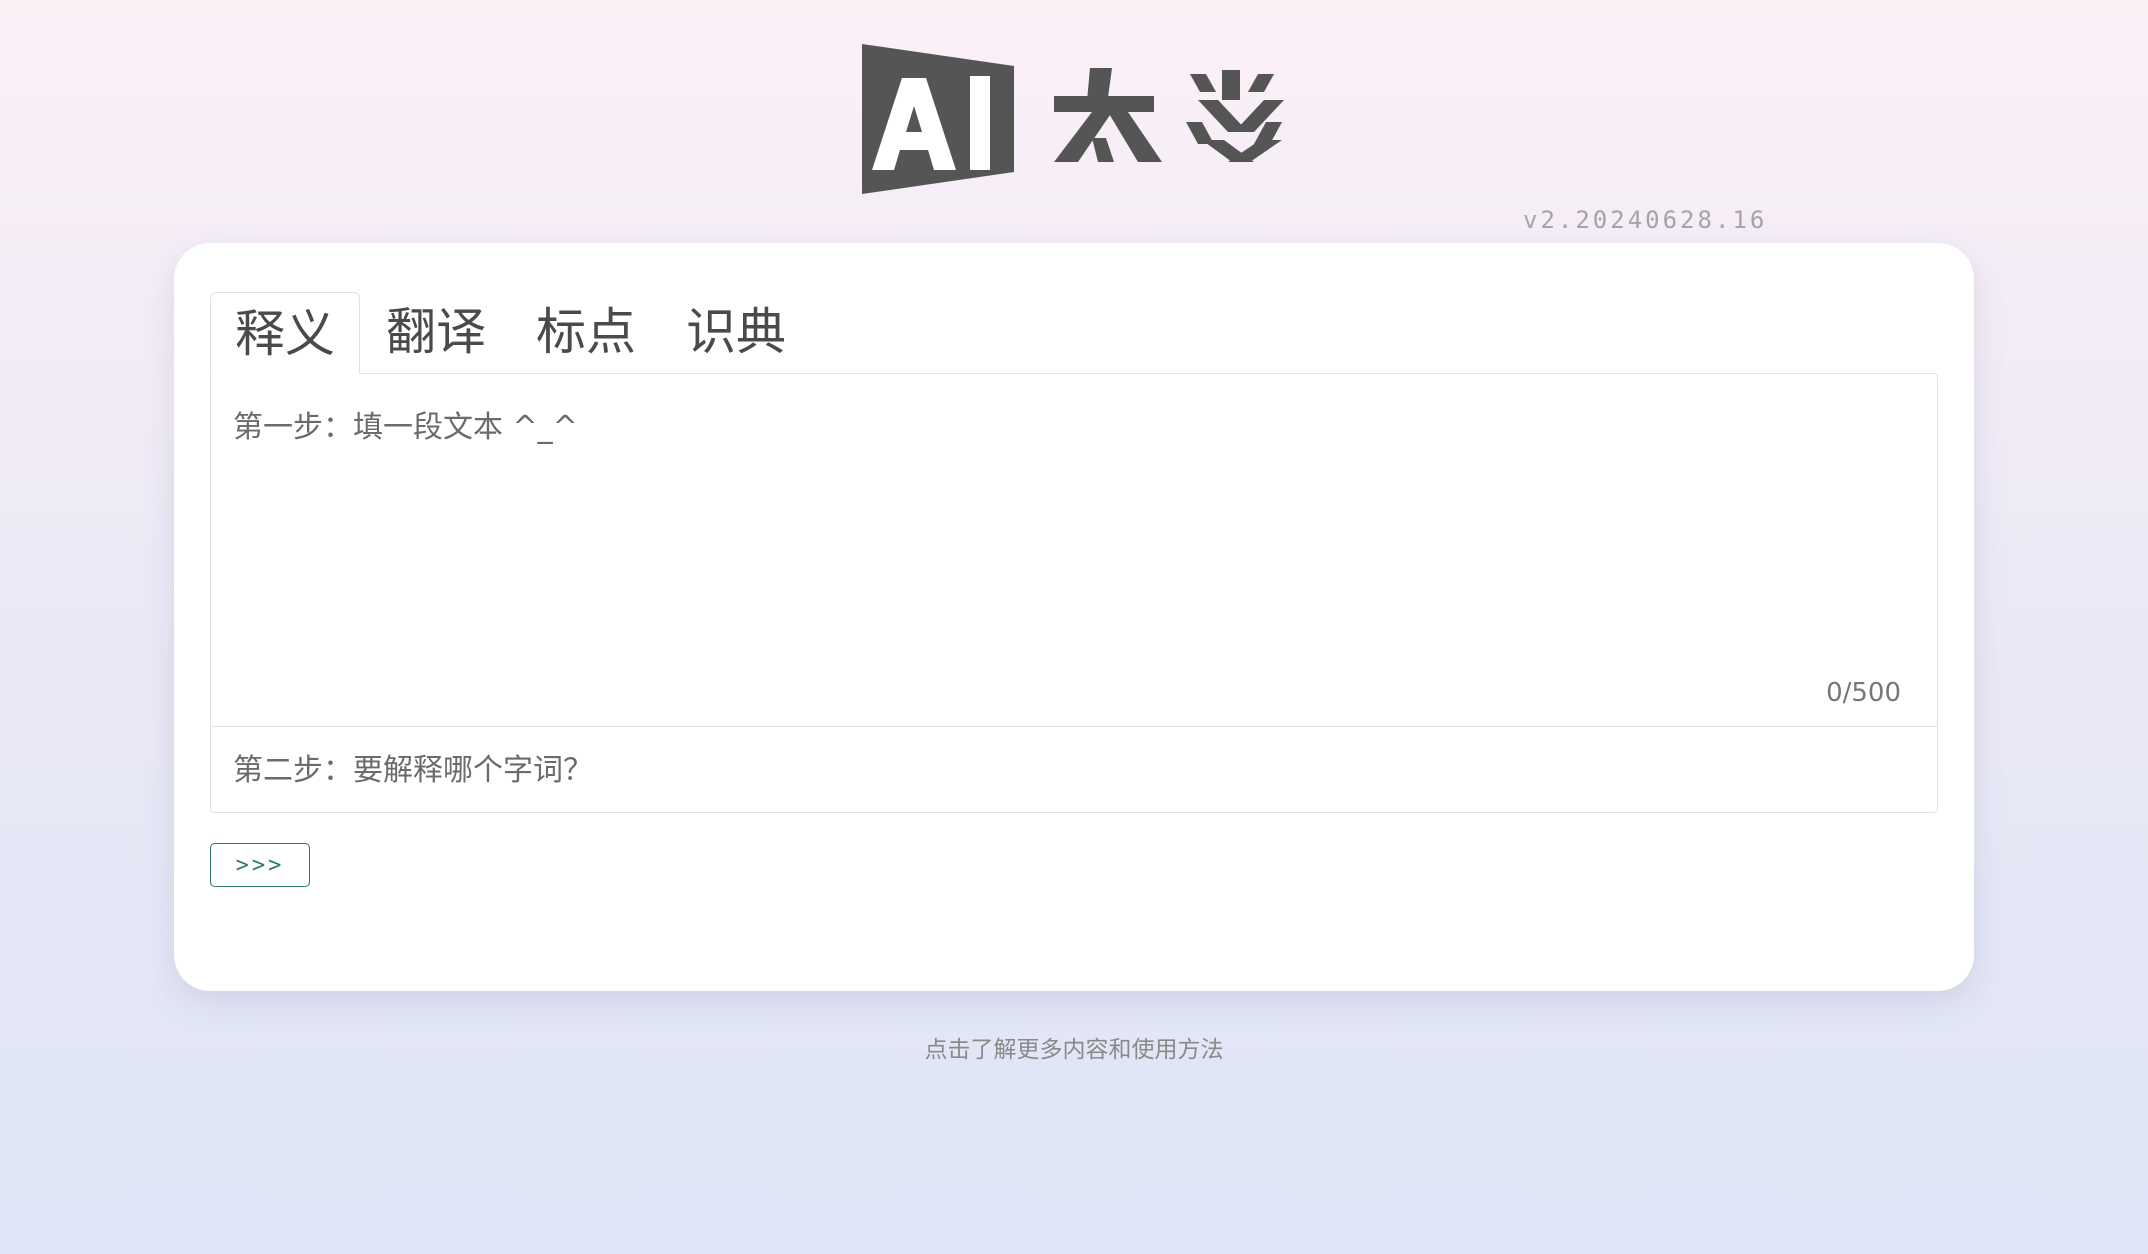 This screenshot has height=1254, width=2148. Describe the element at coordinates (586, 332) in the screenshot. I see `tab-punctuate: 标点` at that location.